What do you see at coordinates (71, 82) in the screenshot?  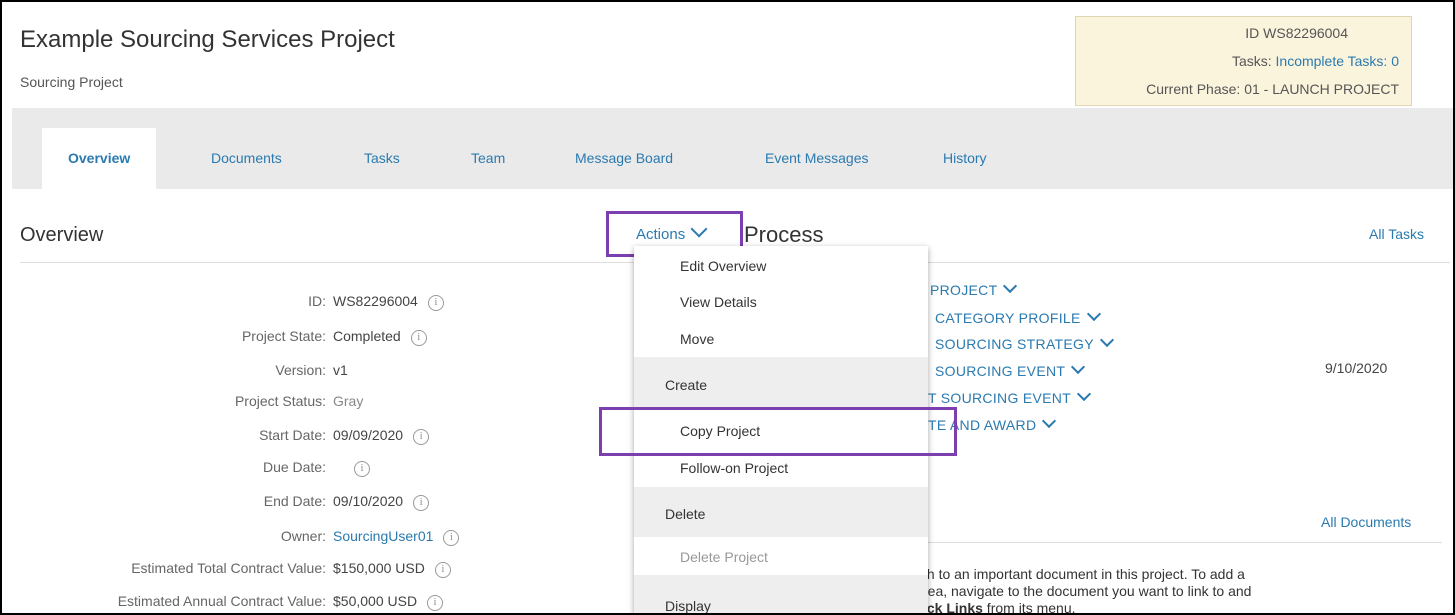 I see `page-subtitle: Sourcing Project` at bounding box center [71, 82].